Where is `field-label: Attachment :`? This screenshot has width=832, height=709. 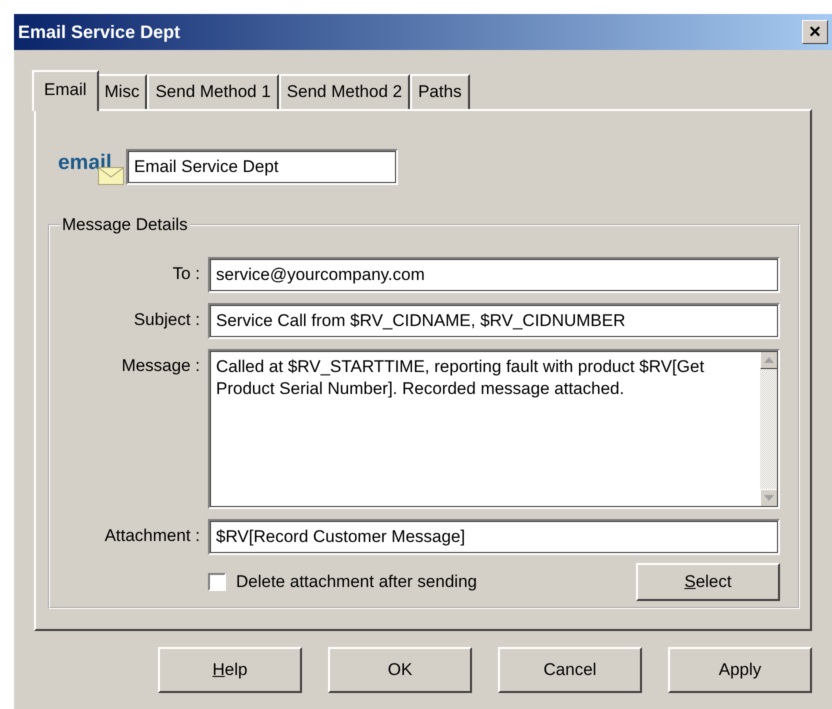 field-label: Attachment : is located at coordinates (152, 535).